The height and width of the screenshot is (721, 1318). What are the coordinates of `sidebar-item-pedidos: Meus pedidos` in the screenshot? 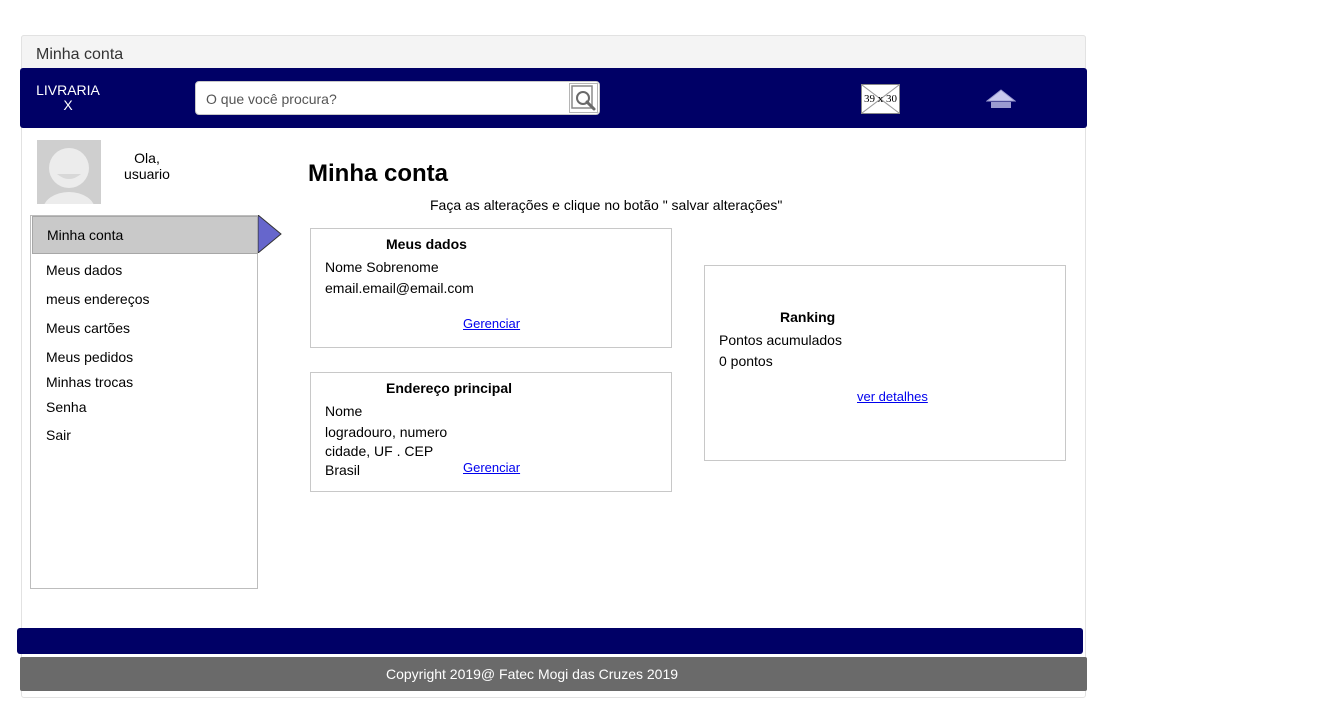 It's located at (89, 357).